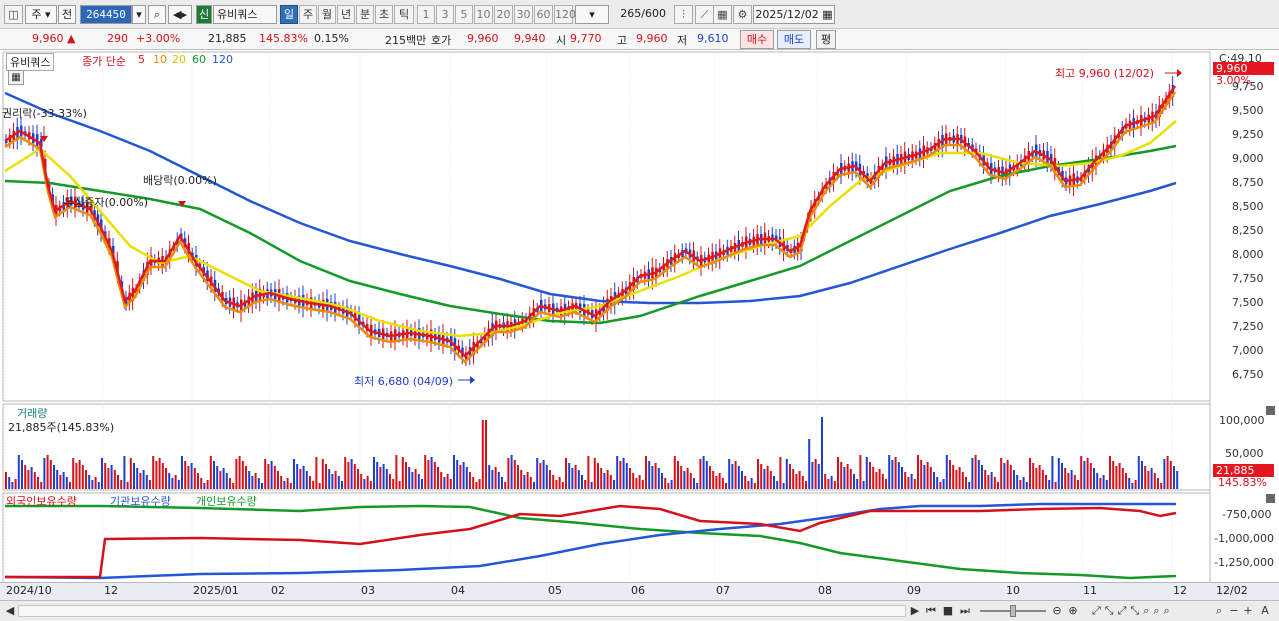 The height and width of the screenshot is (621, 1279). What do you see at coordinates (722, 14) in the screenshot?
I see `grid-icon: ▦` at bounding box center [722, 14].